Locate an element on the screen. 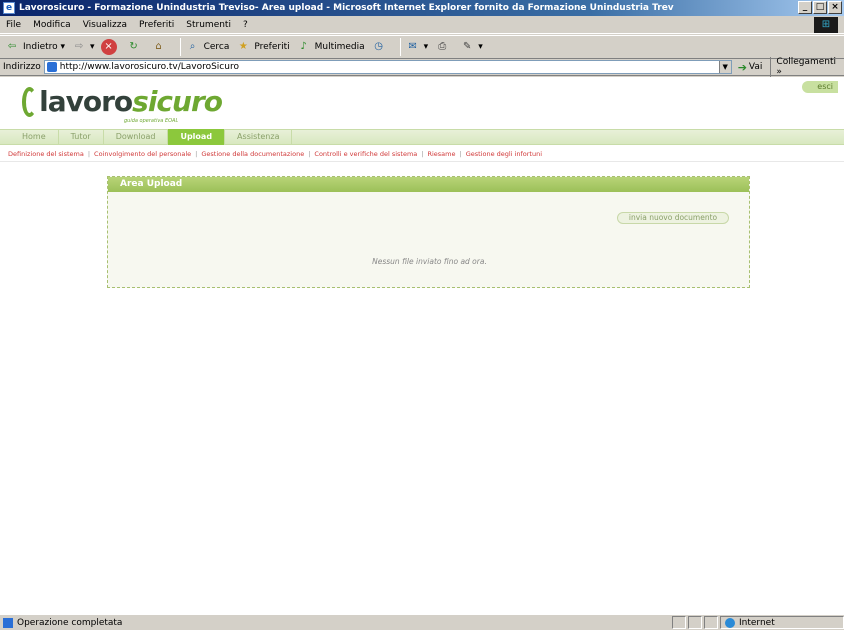 This screenshot has height=630, width=844. mail-button: ✉ ▾ is located at coordinates (416, 47).